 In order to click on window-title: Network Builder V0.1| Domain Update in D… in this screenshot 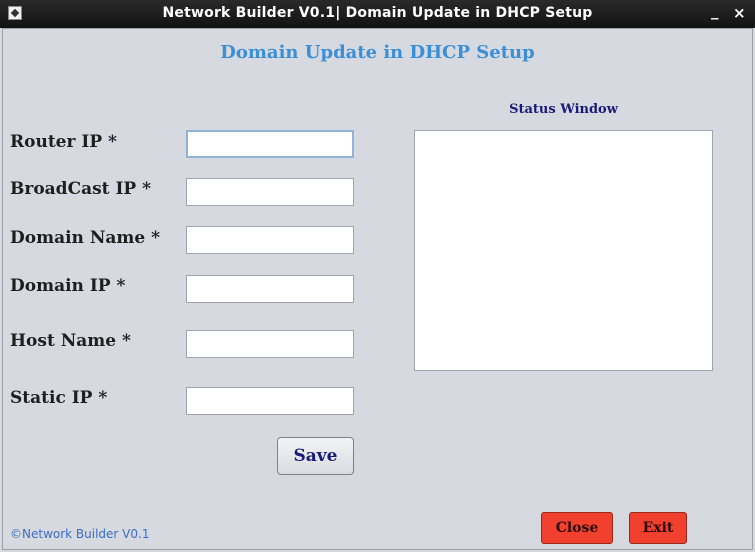, I will do `click(377, 13)`.